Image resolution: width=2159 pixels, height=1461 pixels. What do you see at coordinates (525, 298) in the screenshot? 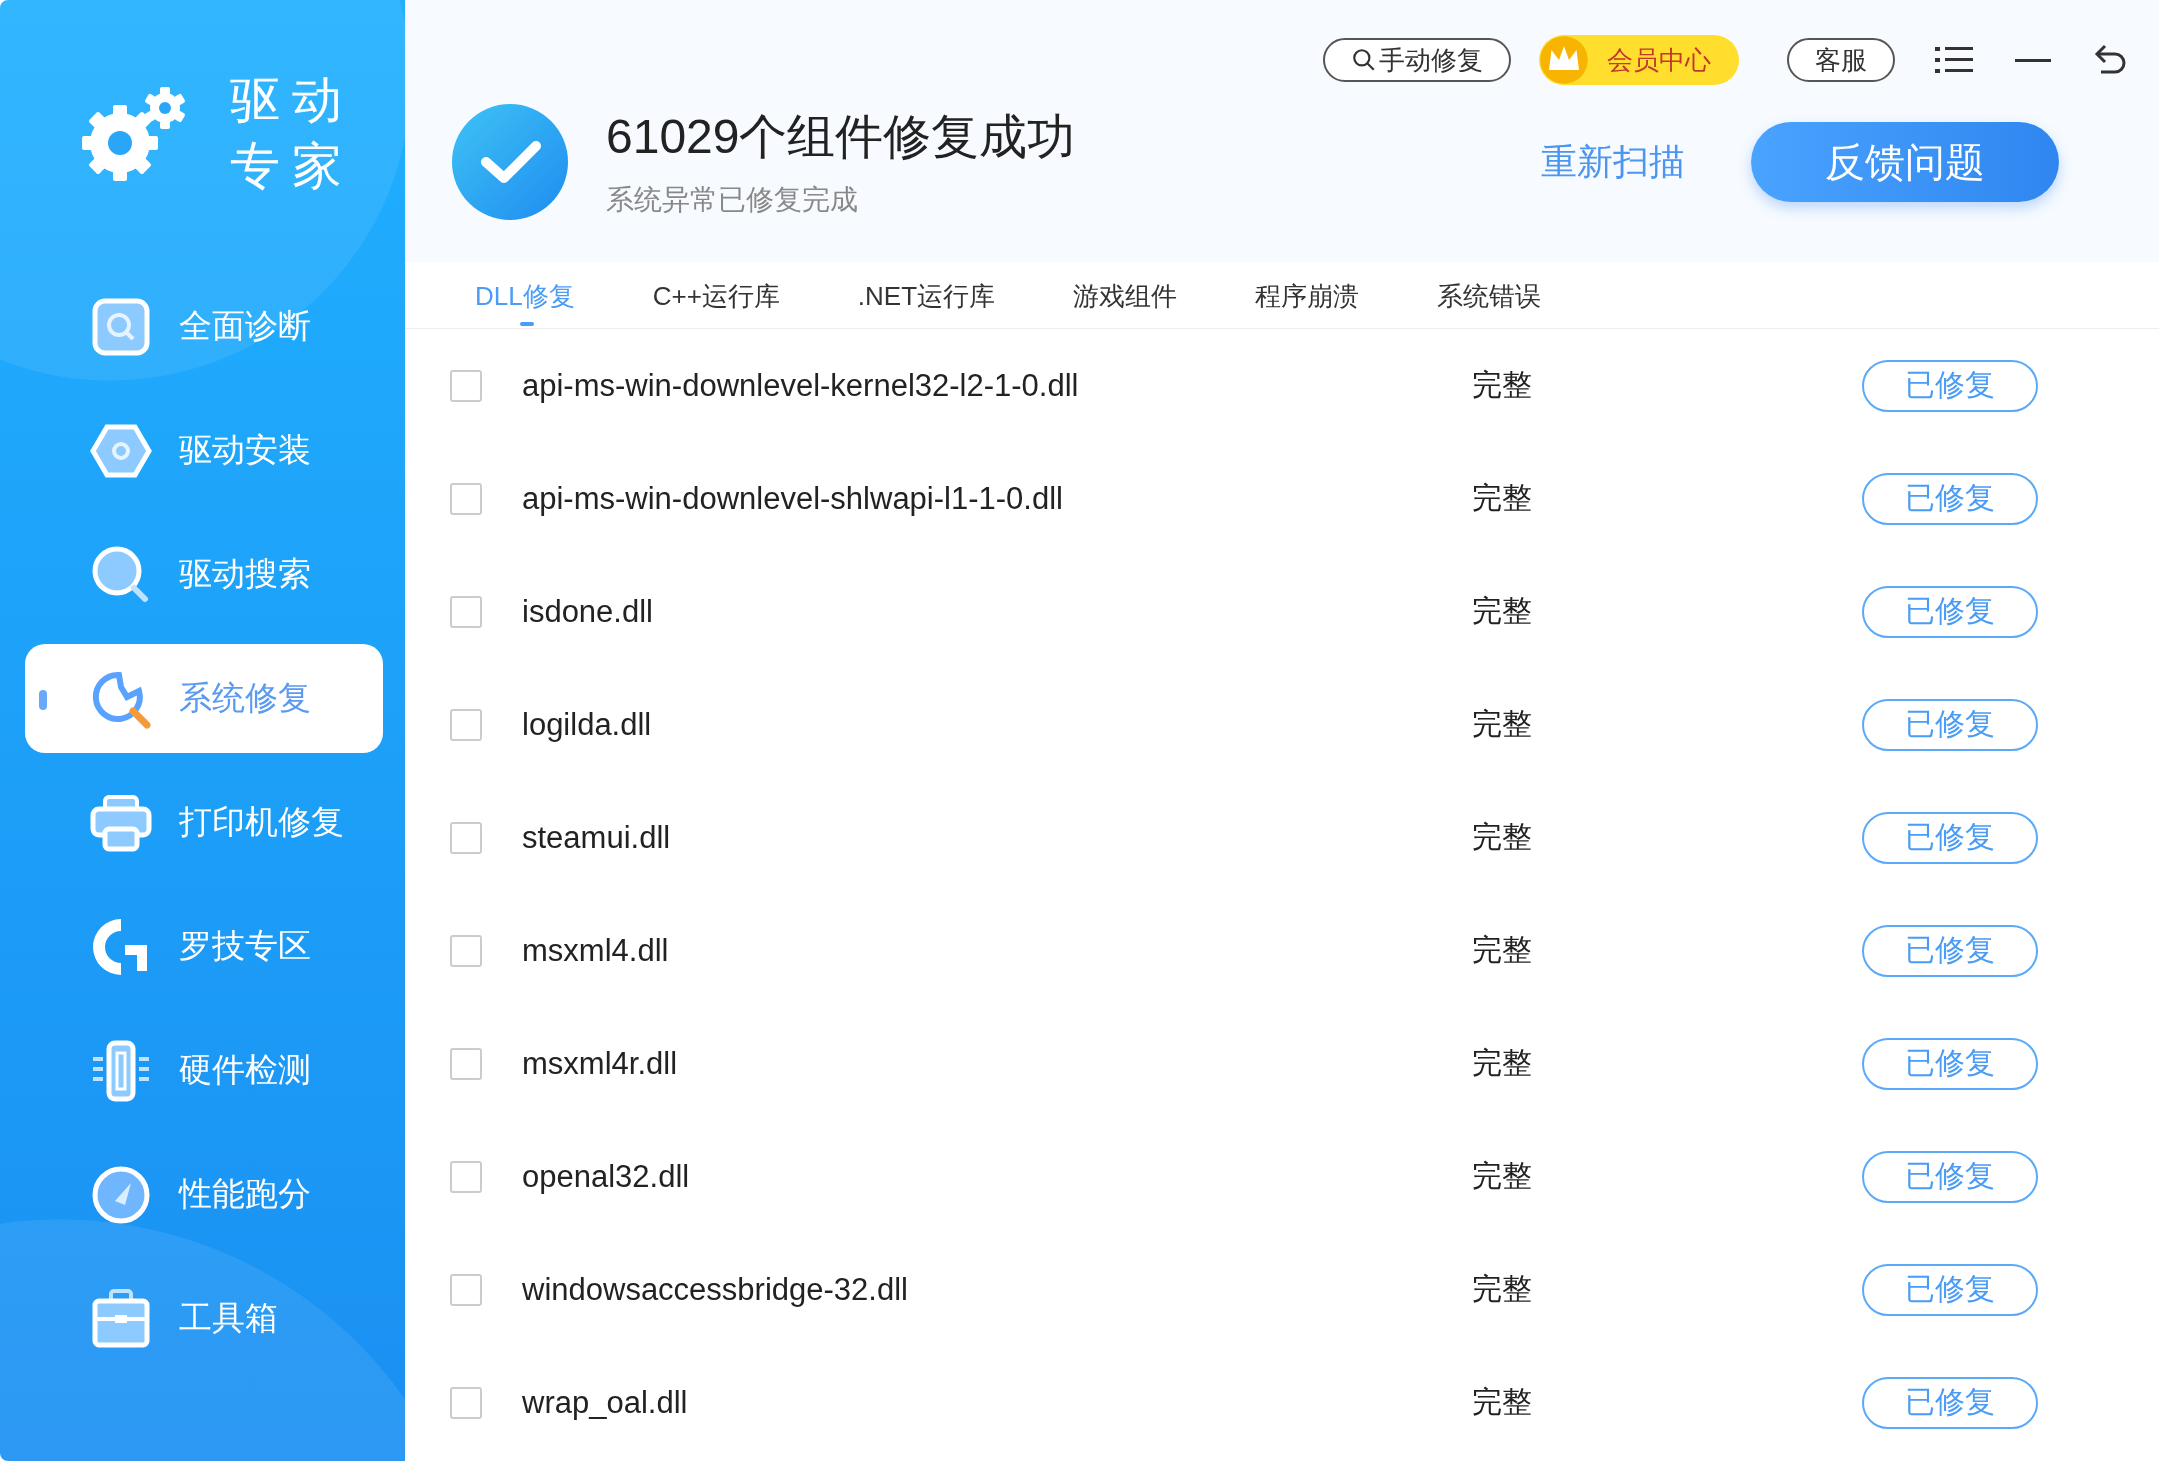
I see `tab: DLL修复` at bounding box center [525, 298].